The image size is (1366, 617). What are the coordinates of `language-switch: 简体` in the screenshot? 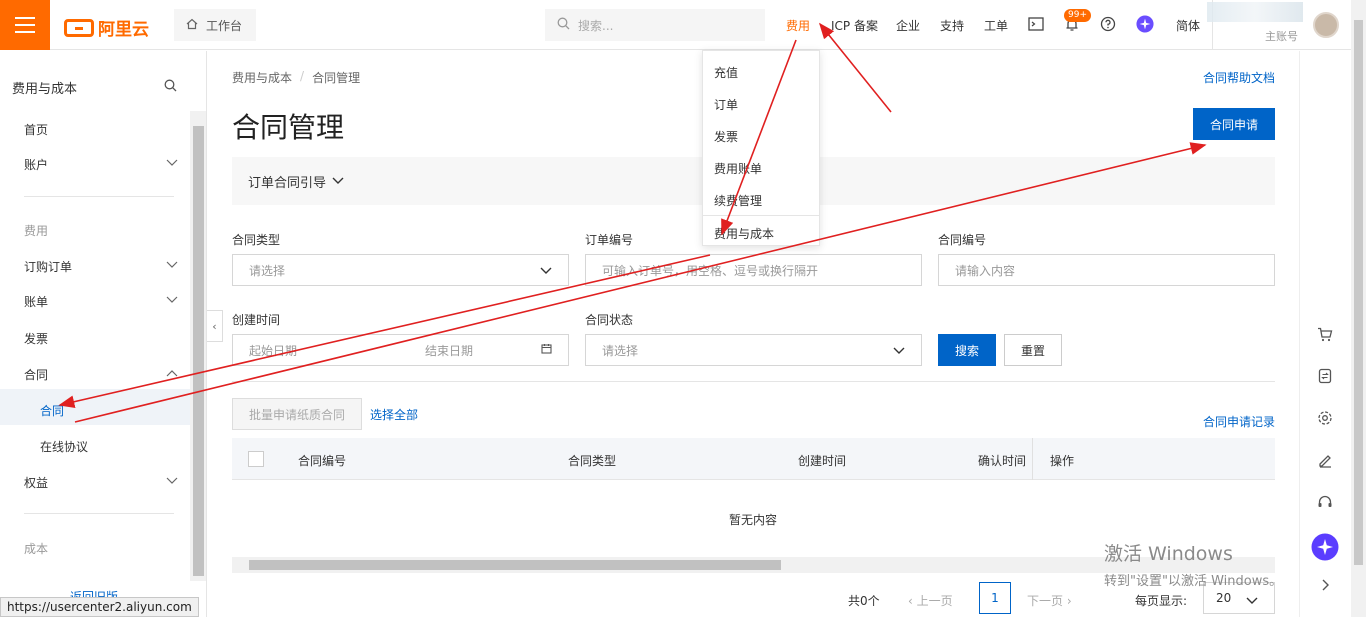 It's located at (1188, 25).